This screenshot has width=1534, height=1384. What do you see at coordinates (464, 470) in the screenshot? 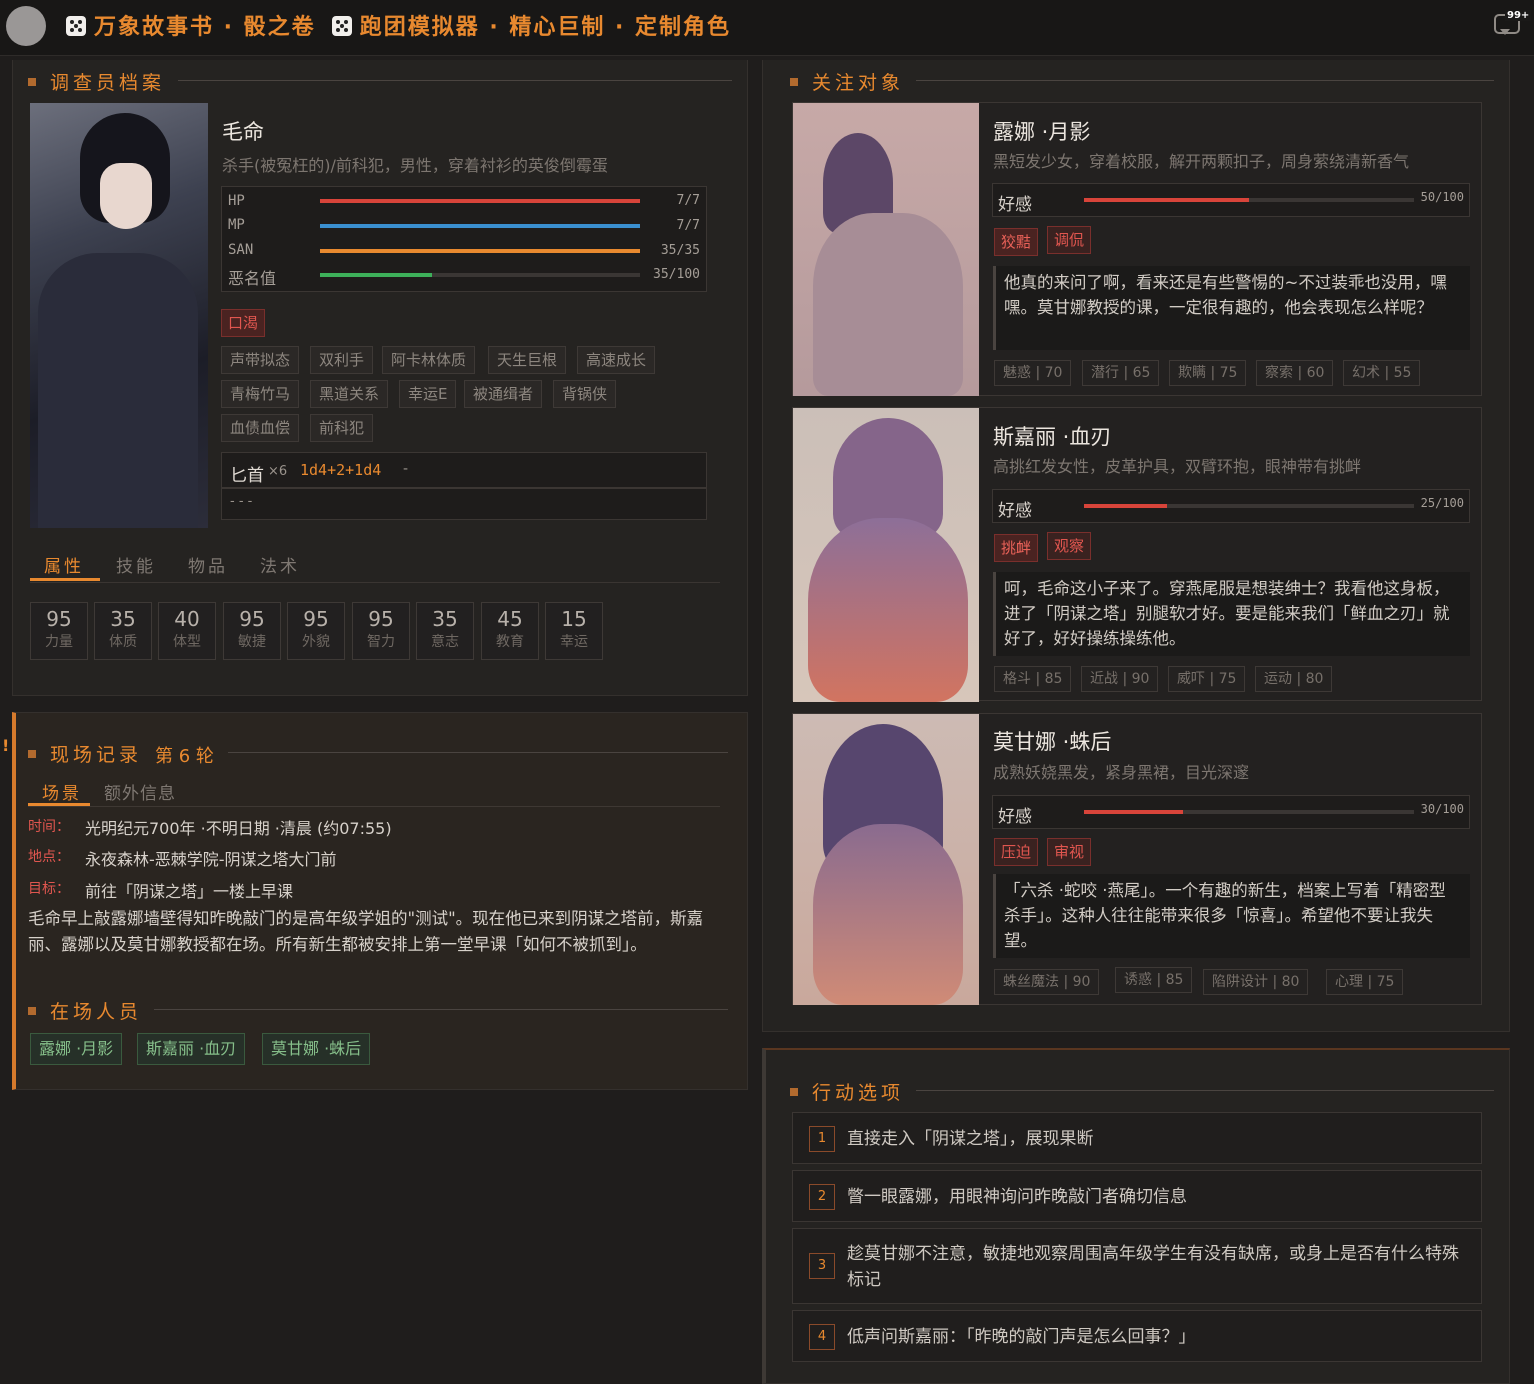
I see `weapon-row` at bounding box center [464, 470].